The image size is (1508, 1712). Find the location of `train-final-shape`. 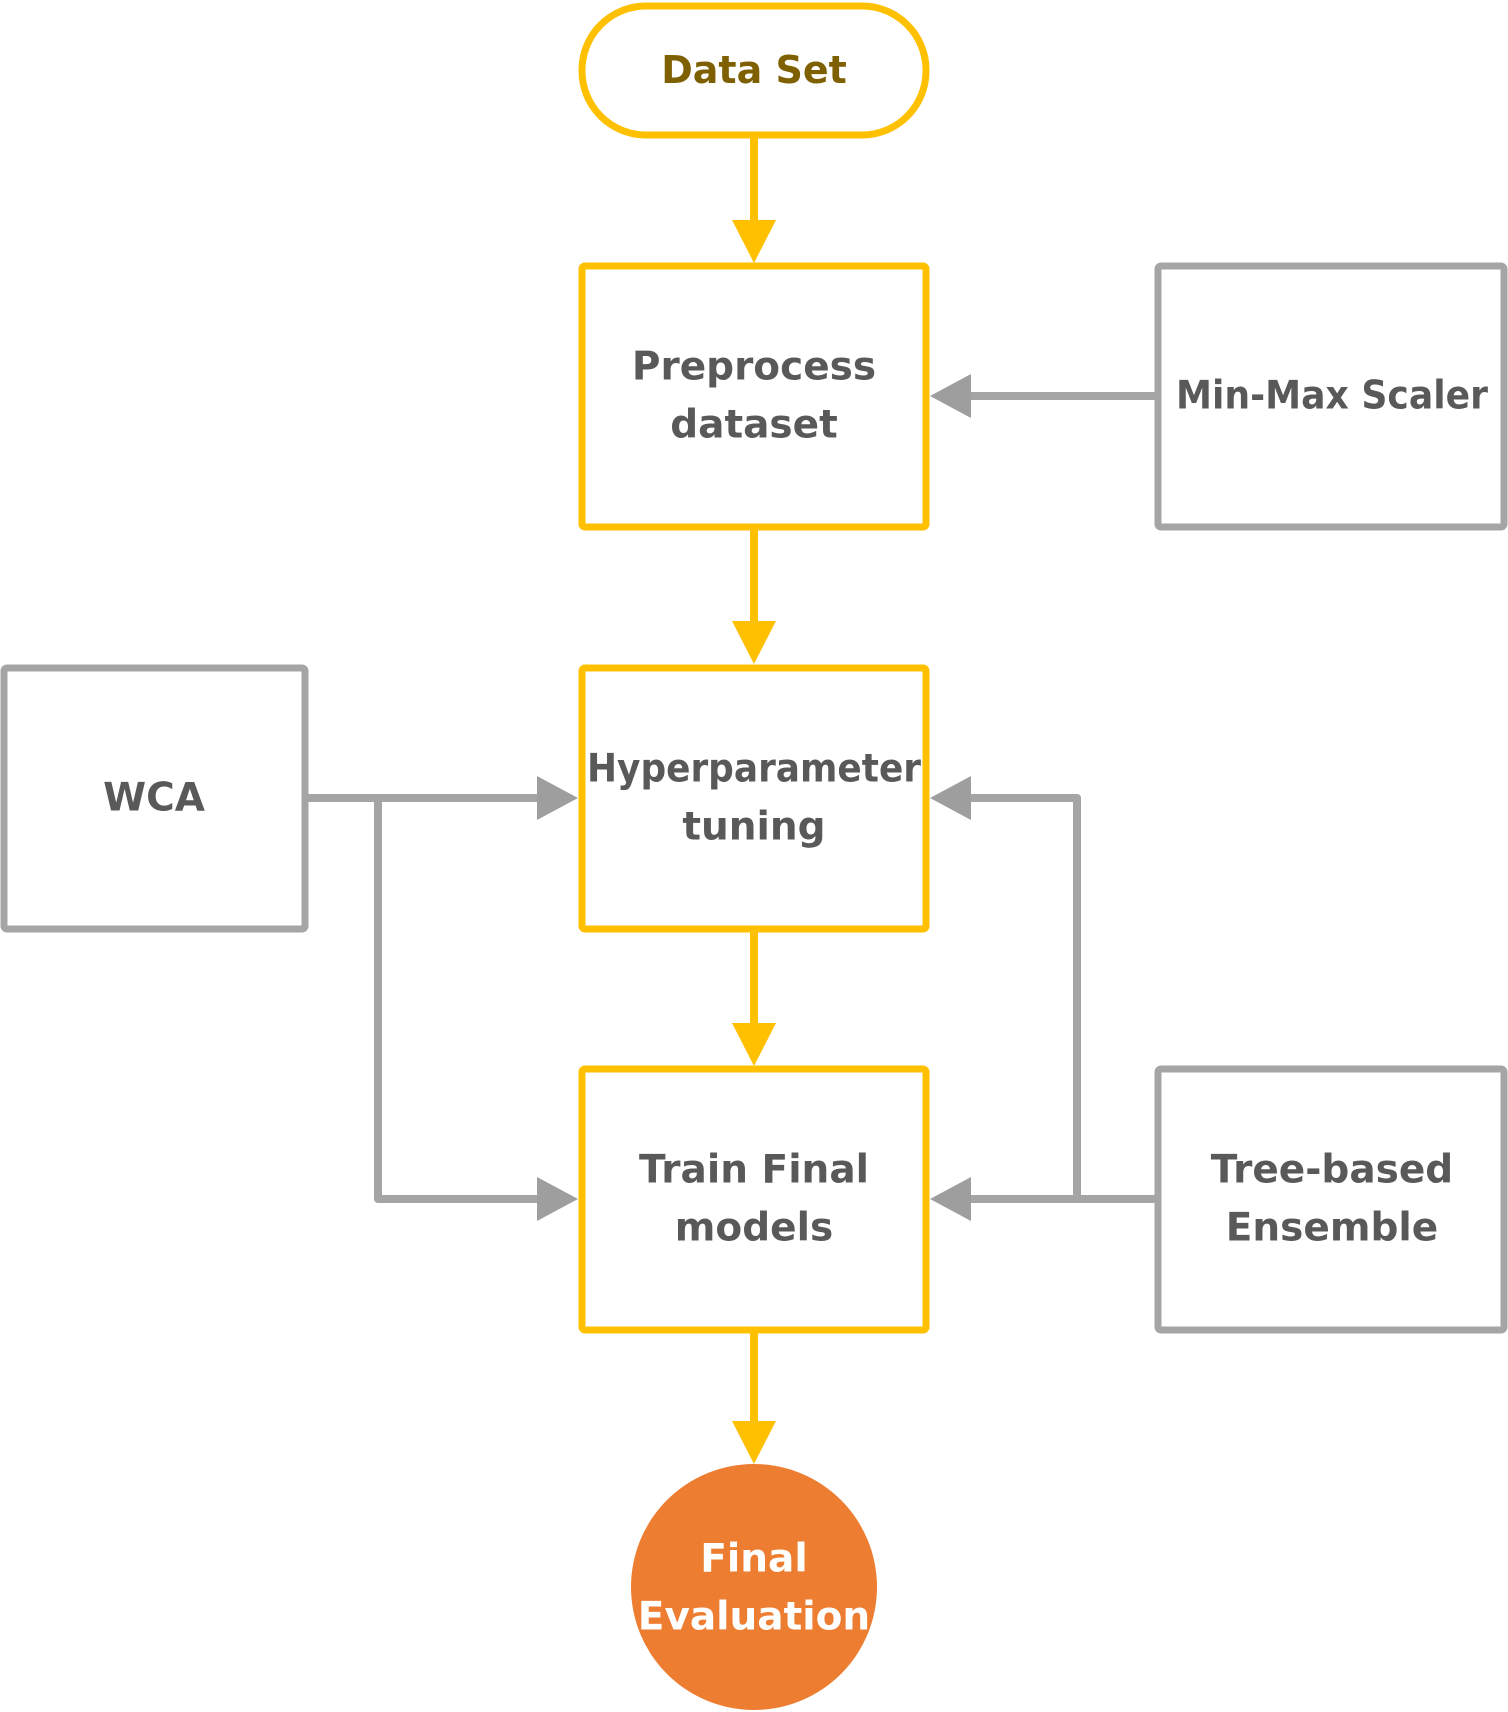

train-final-shape is located at coordinates (754, 1199).